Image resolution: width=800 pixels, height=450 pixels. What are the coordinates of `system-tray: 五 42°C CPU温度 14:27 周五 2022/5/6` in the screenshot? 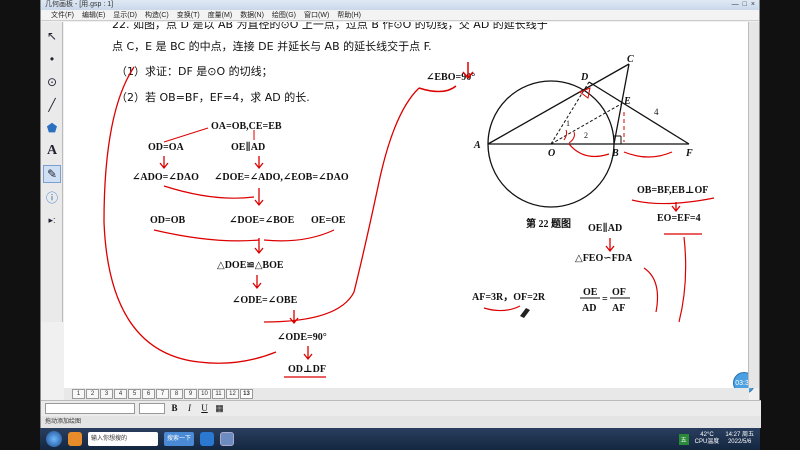 It's located at (719, 439).